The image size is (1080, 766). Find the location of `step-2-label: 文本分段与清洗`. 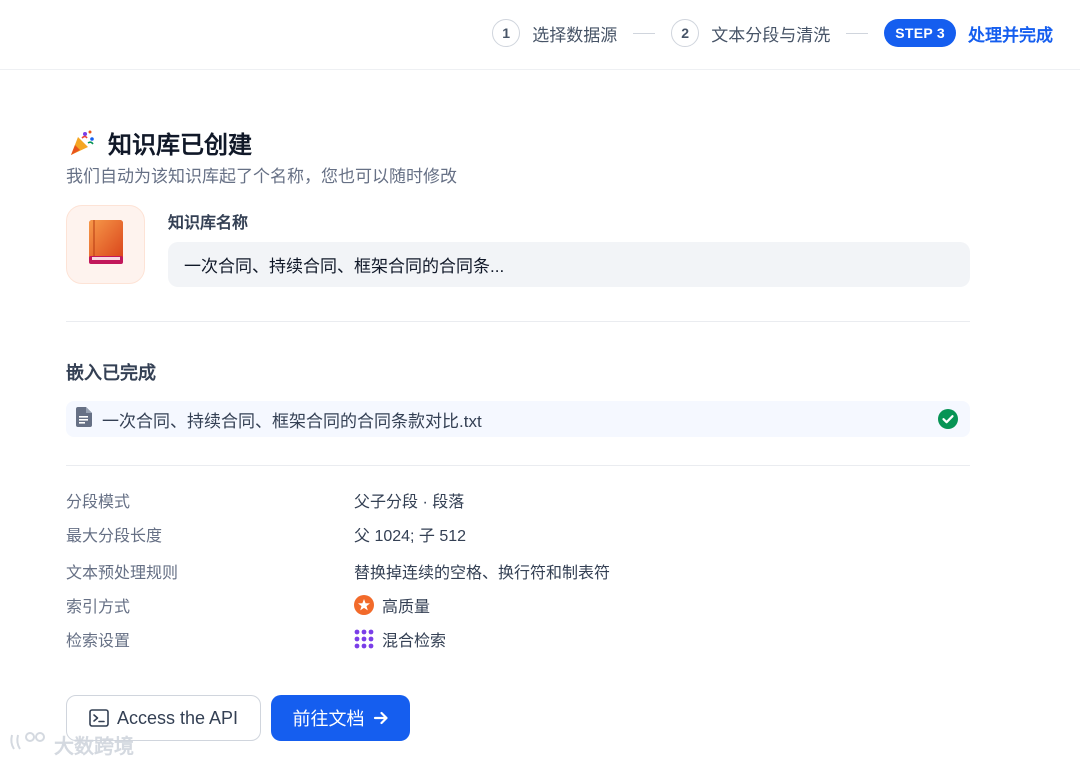

step-2-label: 文本分段与清洗 is located at coordinates (771, 35).